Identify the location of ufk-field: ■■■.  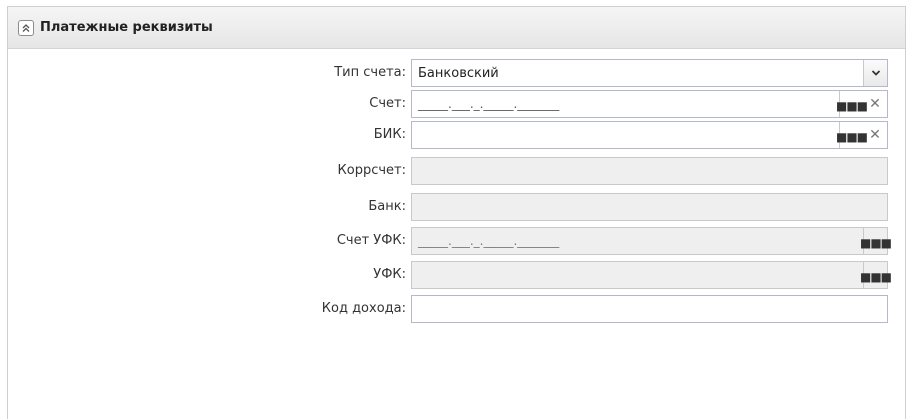
(651, 275).